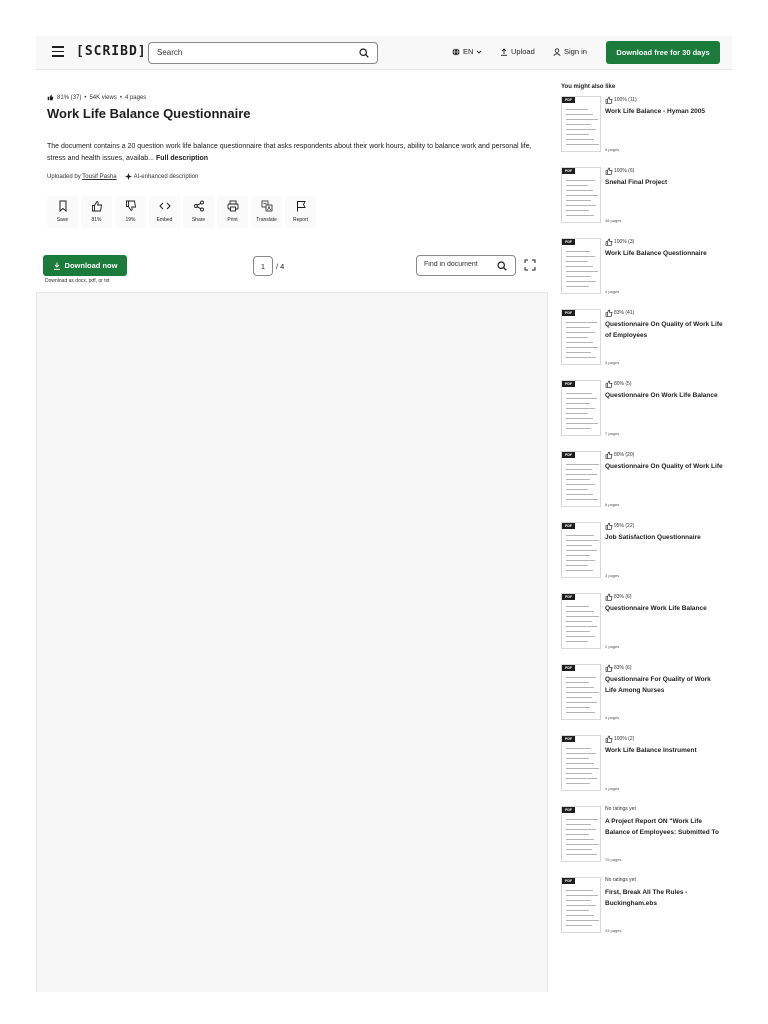  What do you see at coordinates (613, 859) in the screenshot?
I see `related-page-count: 75 pages` at bounding box center [613, 859].